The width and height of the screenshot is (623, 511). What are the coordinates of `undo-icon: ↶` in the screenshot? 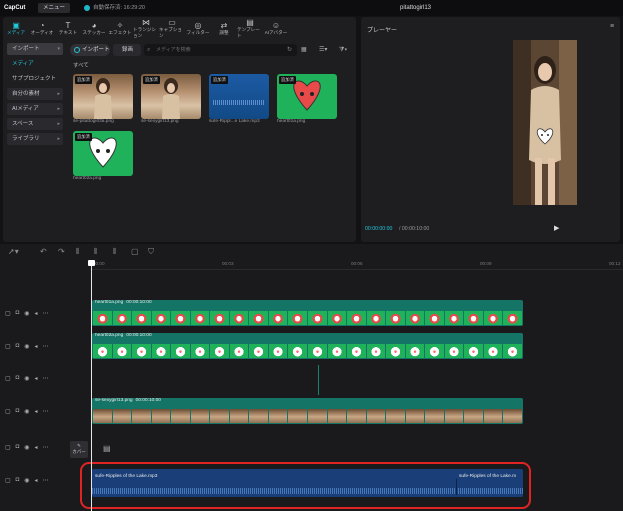 It's located at (43, 251).